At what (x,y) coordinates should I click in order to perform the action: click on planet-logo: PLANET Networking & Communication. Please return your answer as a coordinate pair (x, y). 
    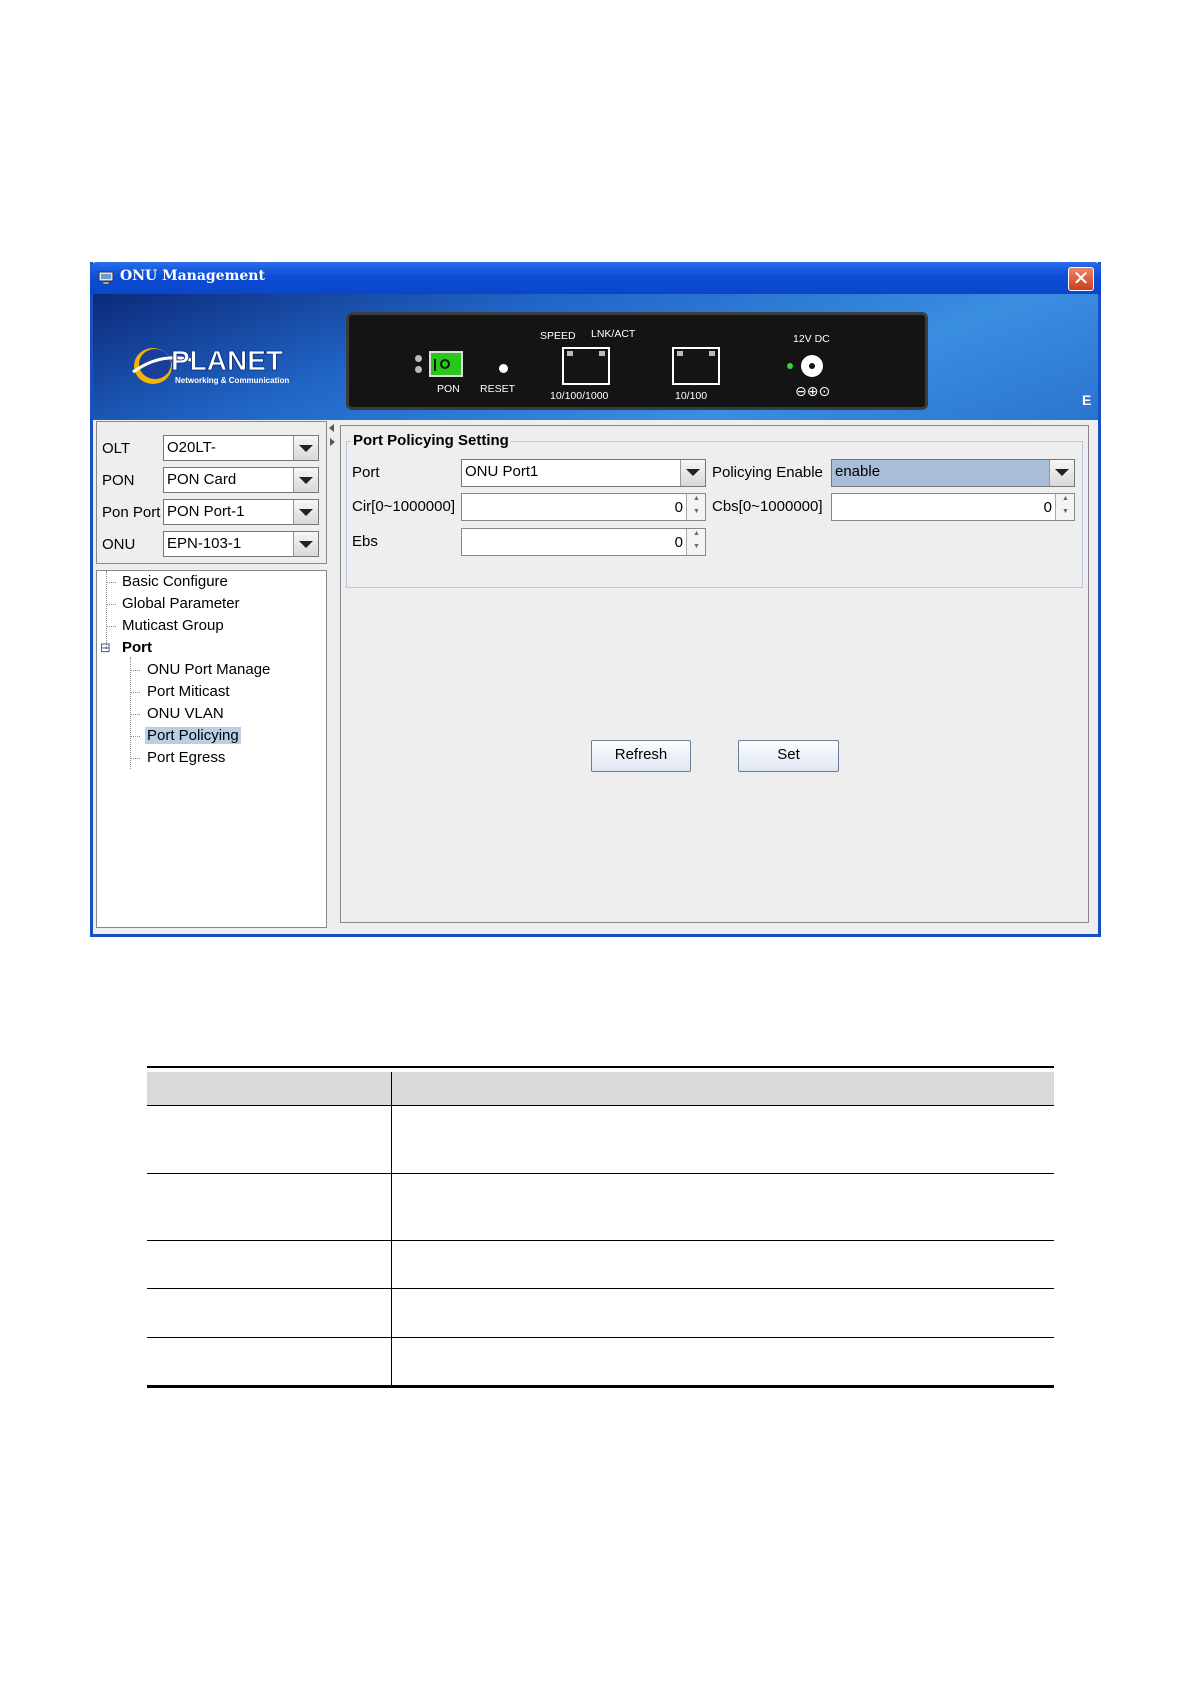
    Looking at the image, I should click on (210, 365).